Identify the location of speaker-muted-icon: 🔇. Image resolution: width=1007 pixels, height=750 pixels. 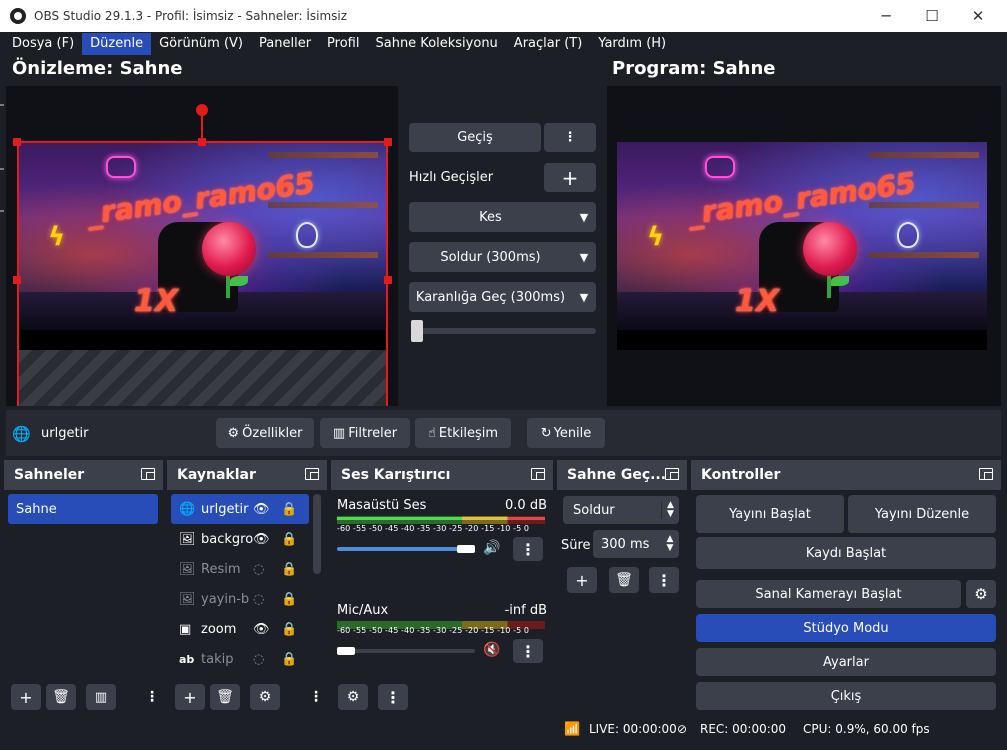
(491, 650).